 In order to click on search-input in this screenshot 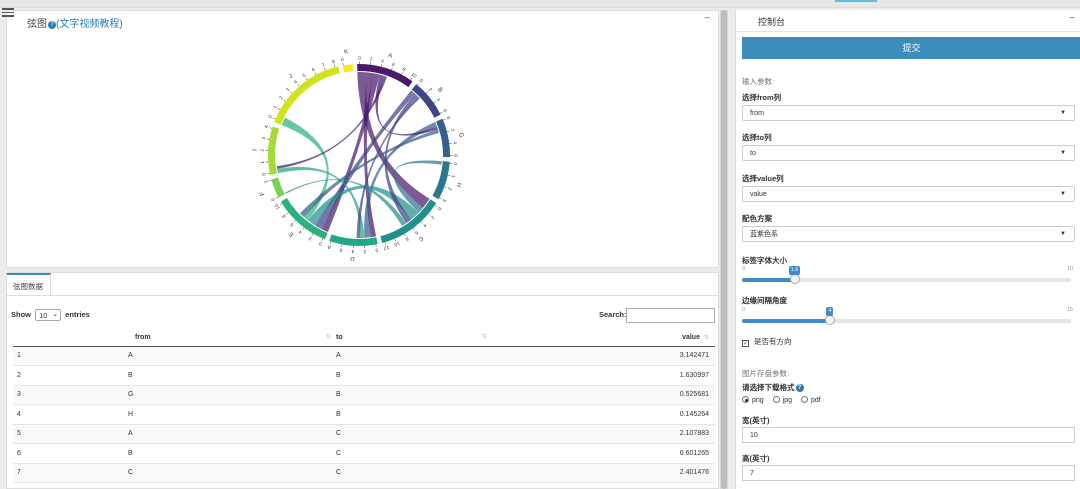, I will do `click(670, 315)`.